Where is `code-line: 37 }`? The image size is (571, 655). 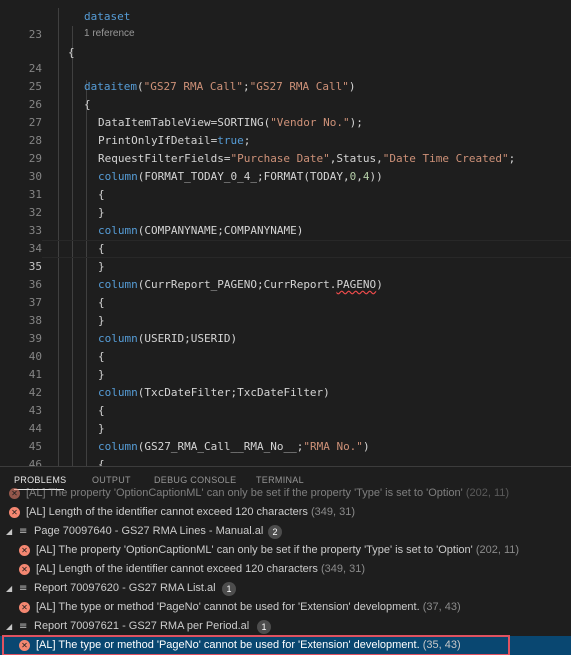
code-line: 37 } is located at coordinates (285, 301).